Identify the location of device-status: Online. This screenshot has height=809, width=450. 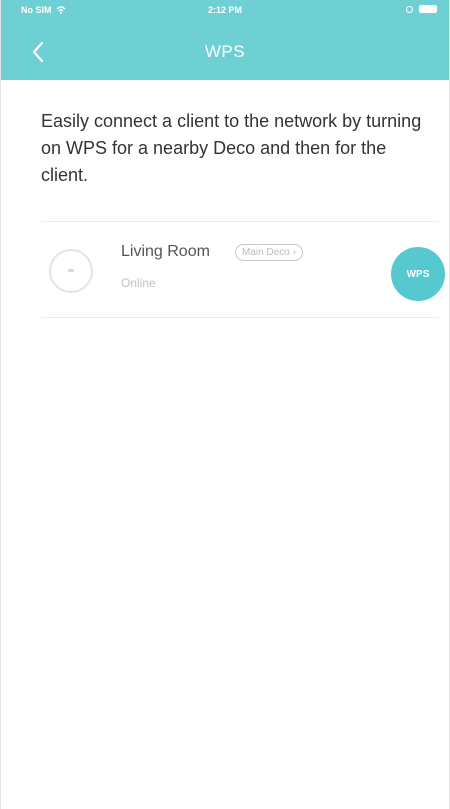
(138, 283).